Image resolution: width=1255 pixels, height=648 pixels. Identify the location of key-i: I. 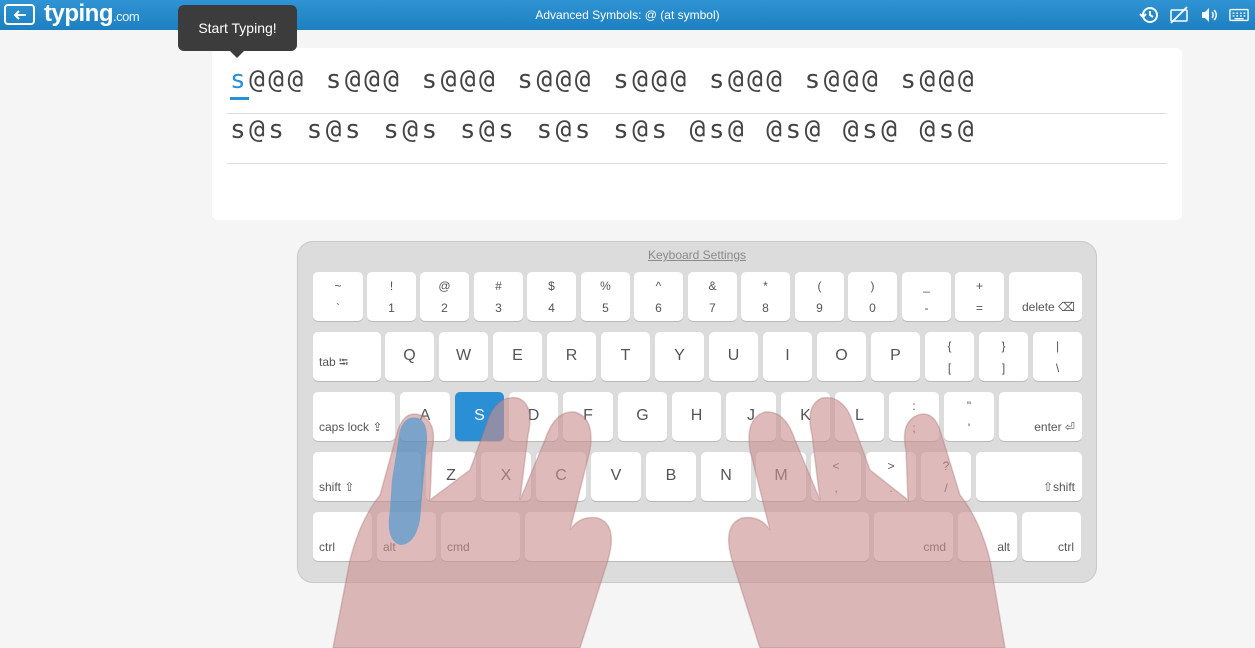
(787, 356).